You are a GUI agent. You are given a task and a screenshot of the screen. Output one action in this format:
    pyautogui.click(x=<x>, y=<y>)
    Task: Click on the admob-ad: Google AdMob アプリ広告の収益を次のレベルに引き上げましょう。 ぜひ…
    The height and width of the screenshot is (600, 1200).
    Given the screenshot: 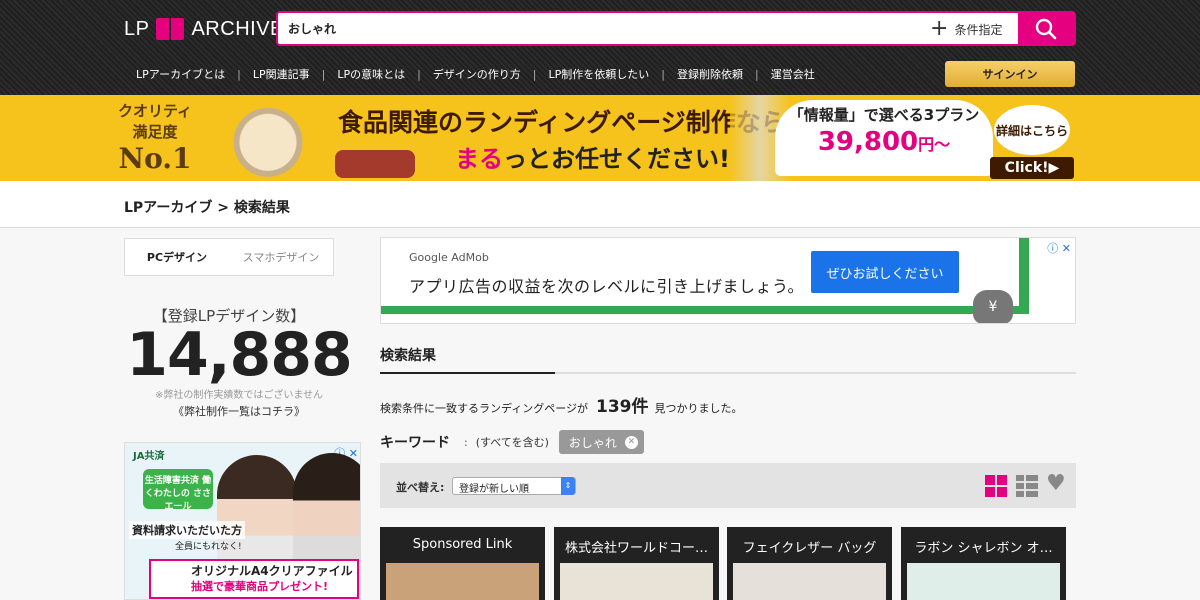 What is the action you would take?
    pyautogui.click(x=728, y=280)
    